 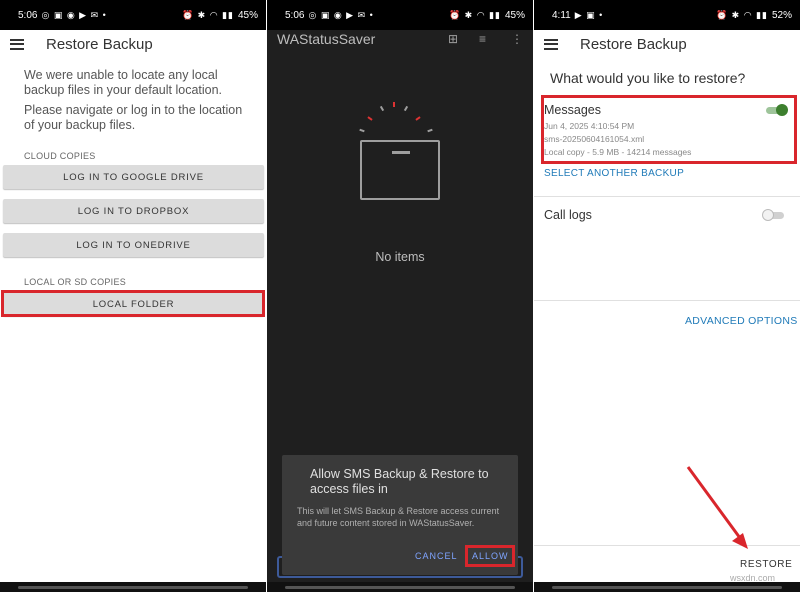 I want to click on app-bar: WAStatusSaver ⊞ ≡ ⋮, so click(x=400, y=45).